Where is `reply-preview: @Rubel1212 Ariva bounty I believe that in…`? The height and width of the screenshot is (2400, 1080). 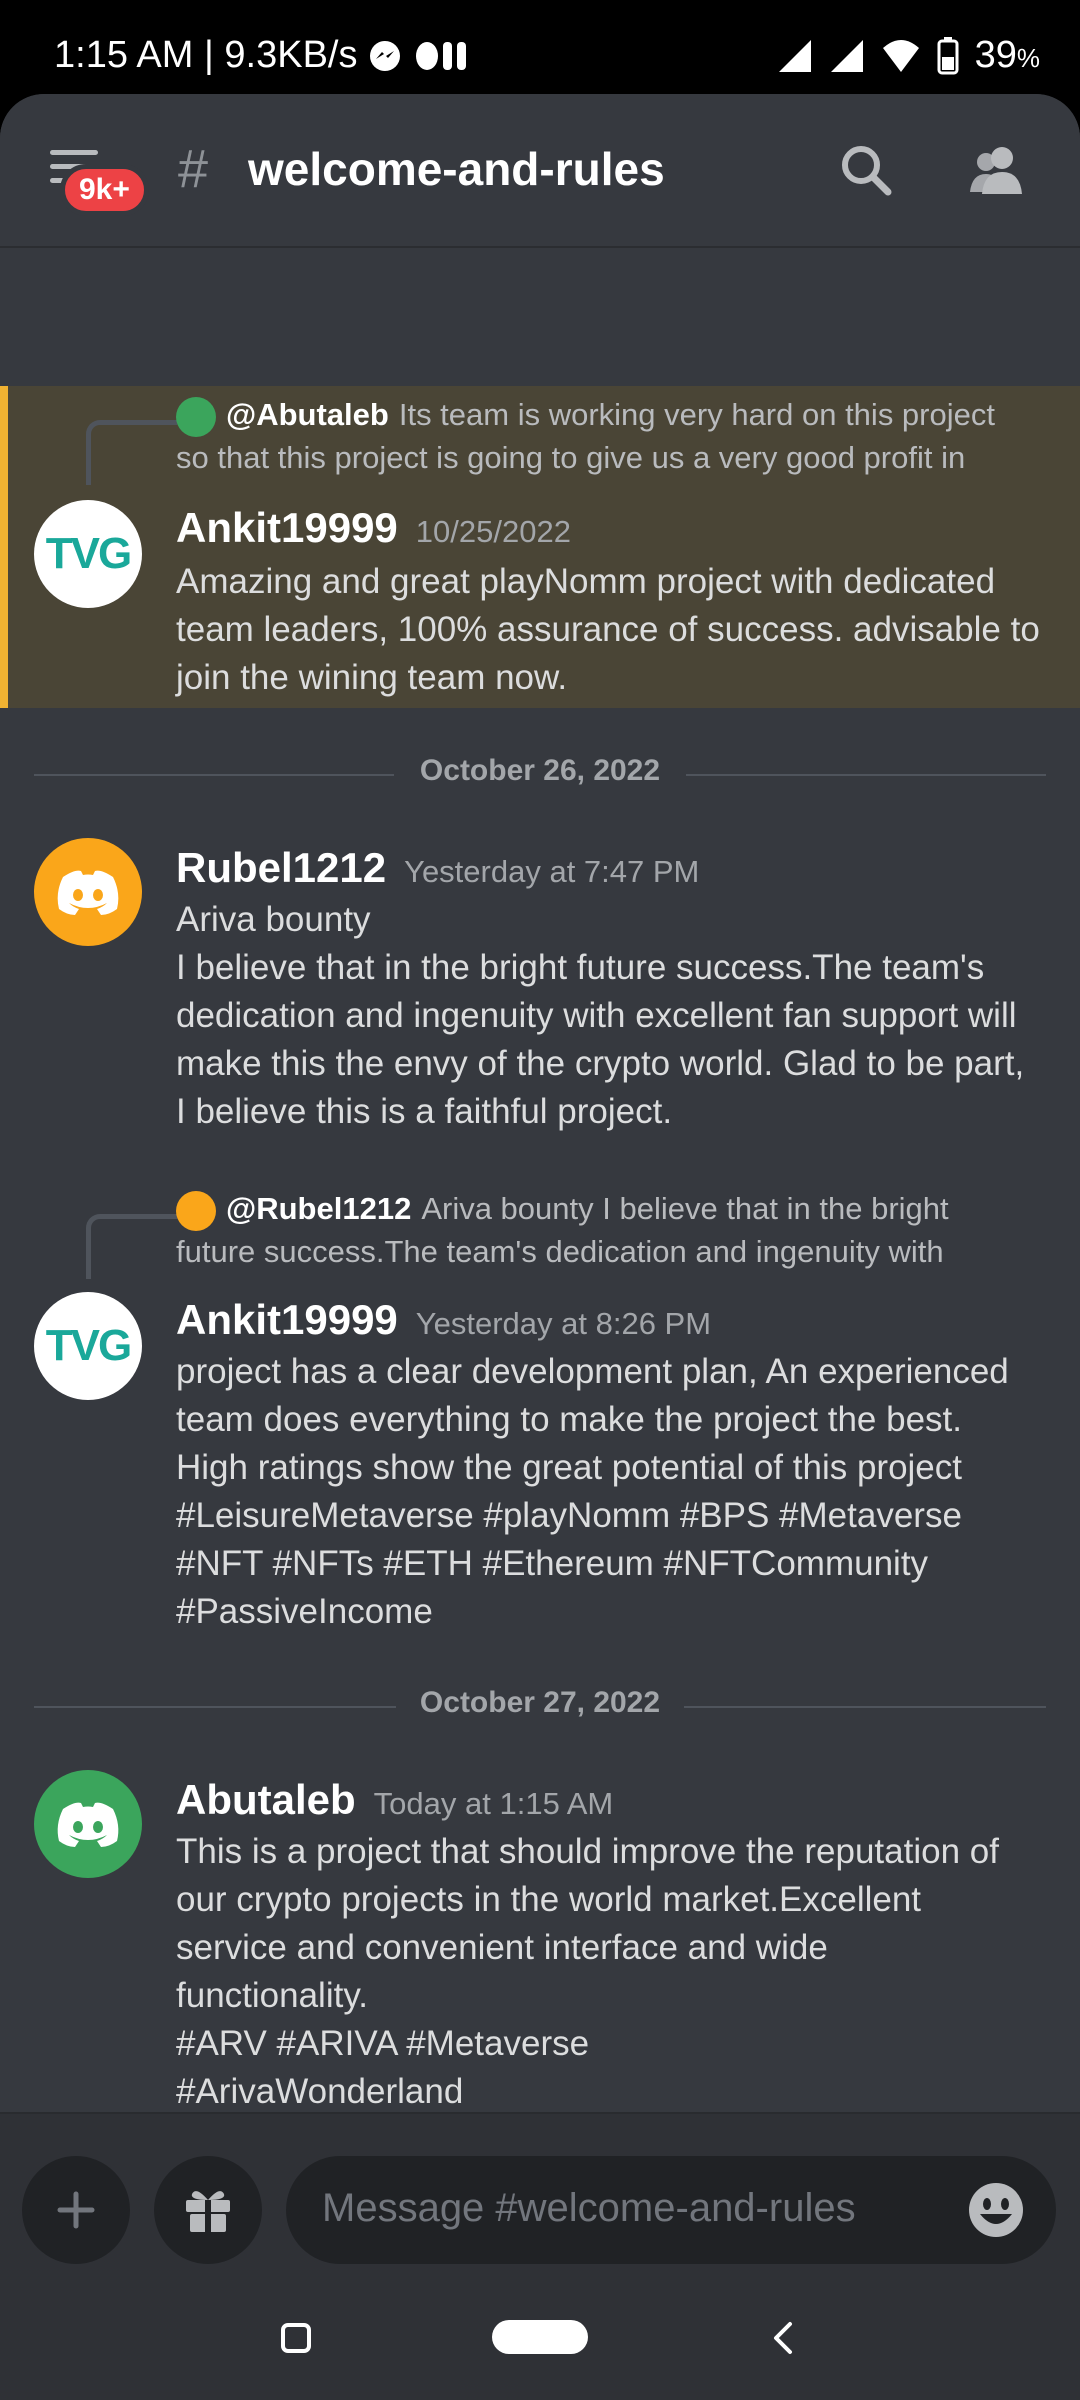 reply-preview: @Rubel1212 Ariva bounty I believe that in… is located at coordinates (611, 1230).